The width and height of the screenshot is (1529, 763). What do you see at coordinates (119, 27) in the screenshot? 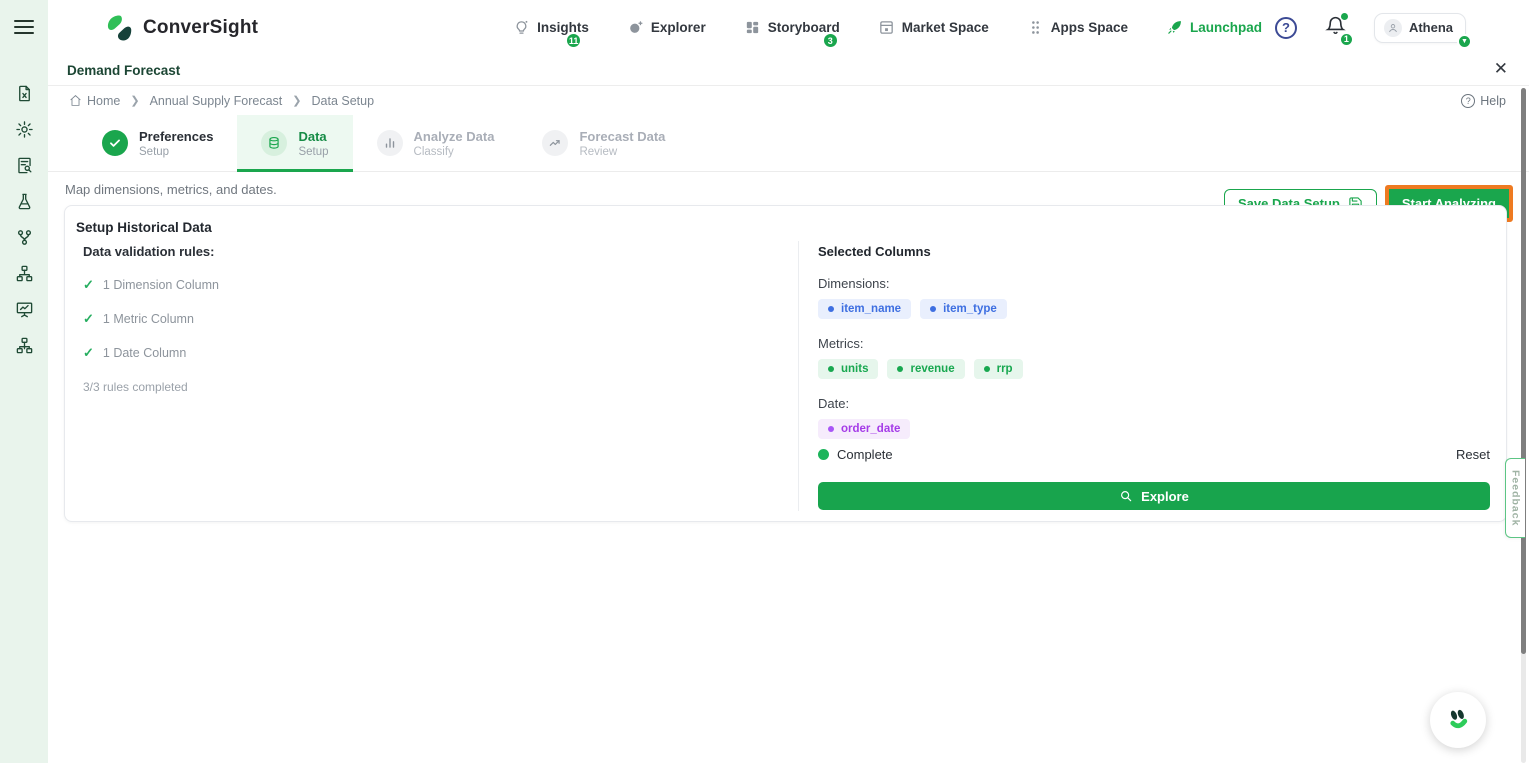
I see `conversight-logo-mark` at bounding box center [119, 27].